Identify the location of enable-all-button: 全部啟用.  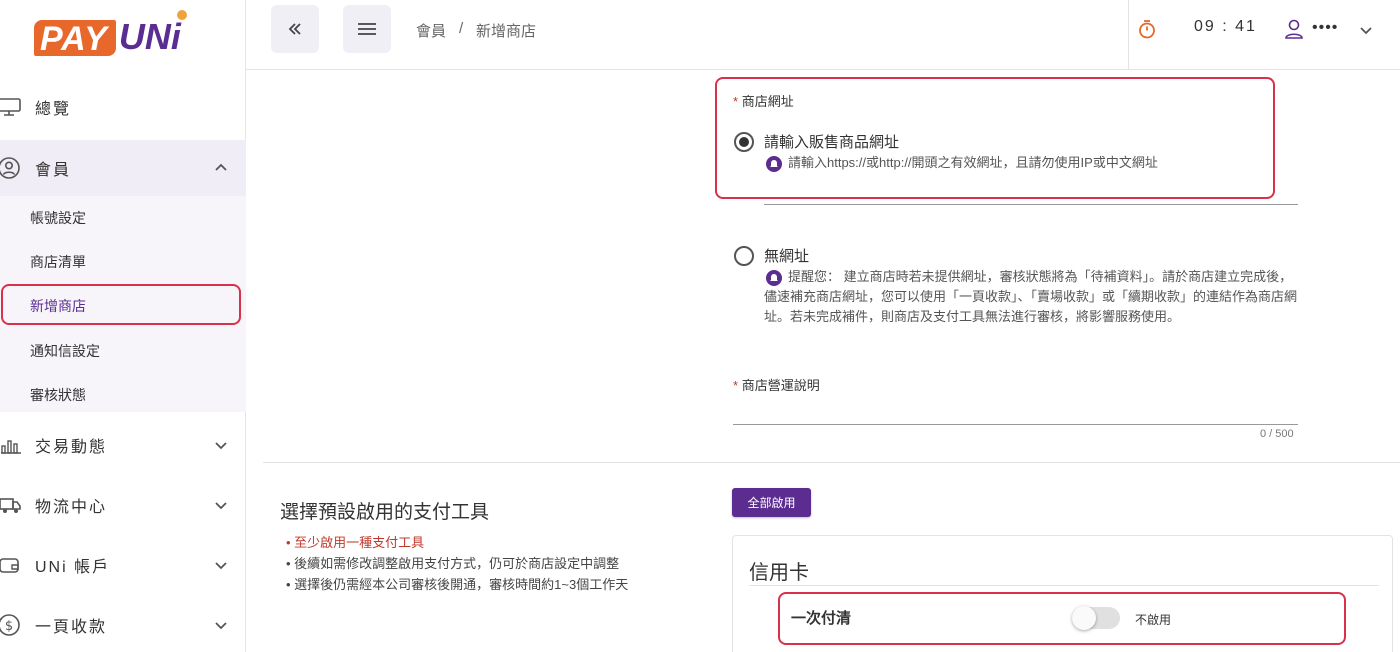
(771, 502).